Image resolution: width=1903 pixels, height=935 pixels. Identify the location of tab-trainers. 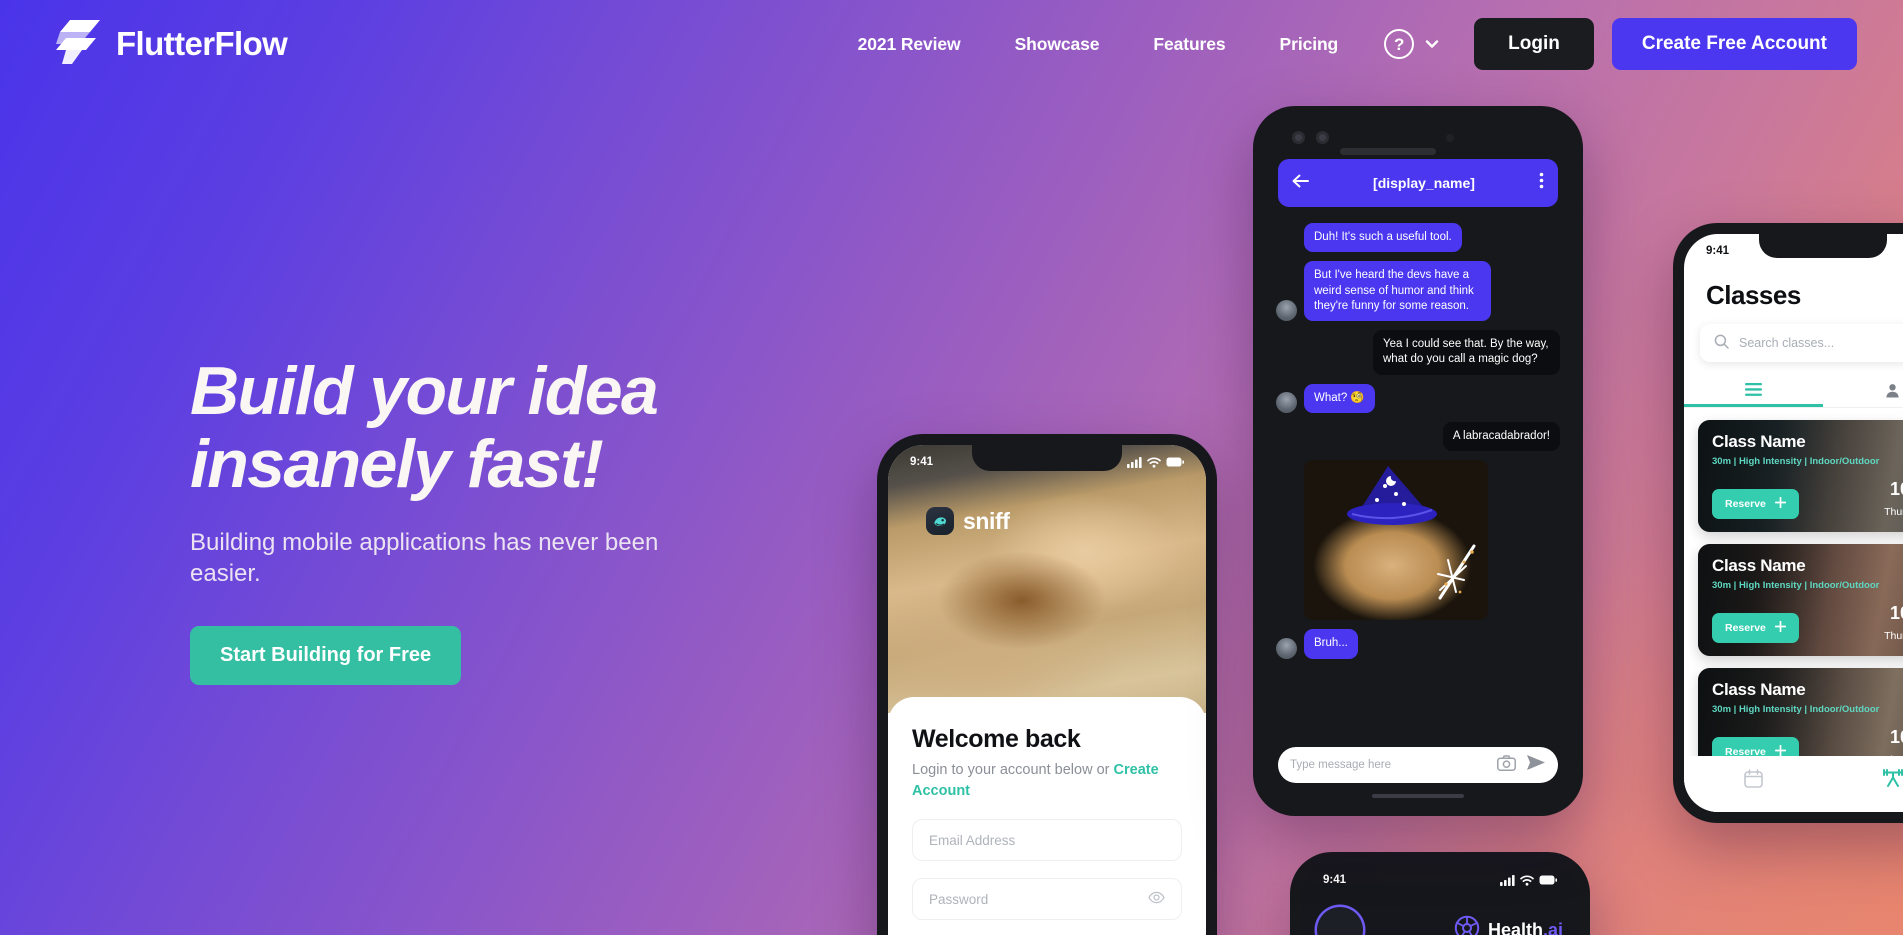
(1863, 390).